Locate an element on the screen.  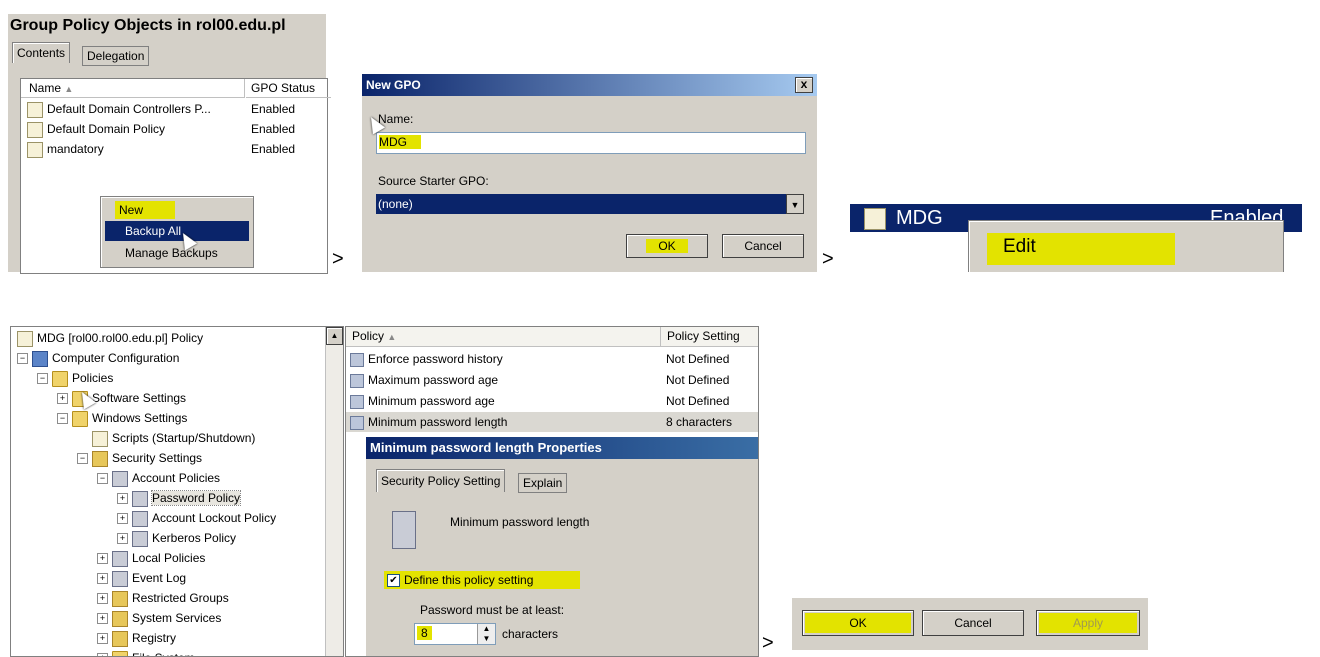
tree-item-label: Policies is located at coordinates (93, 378).